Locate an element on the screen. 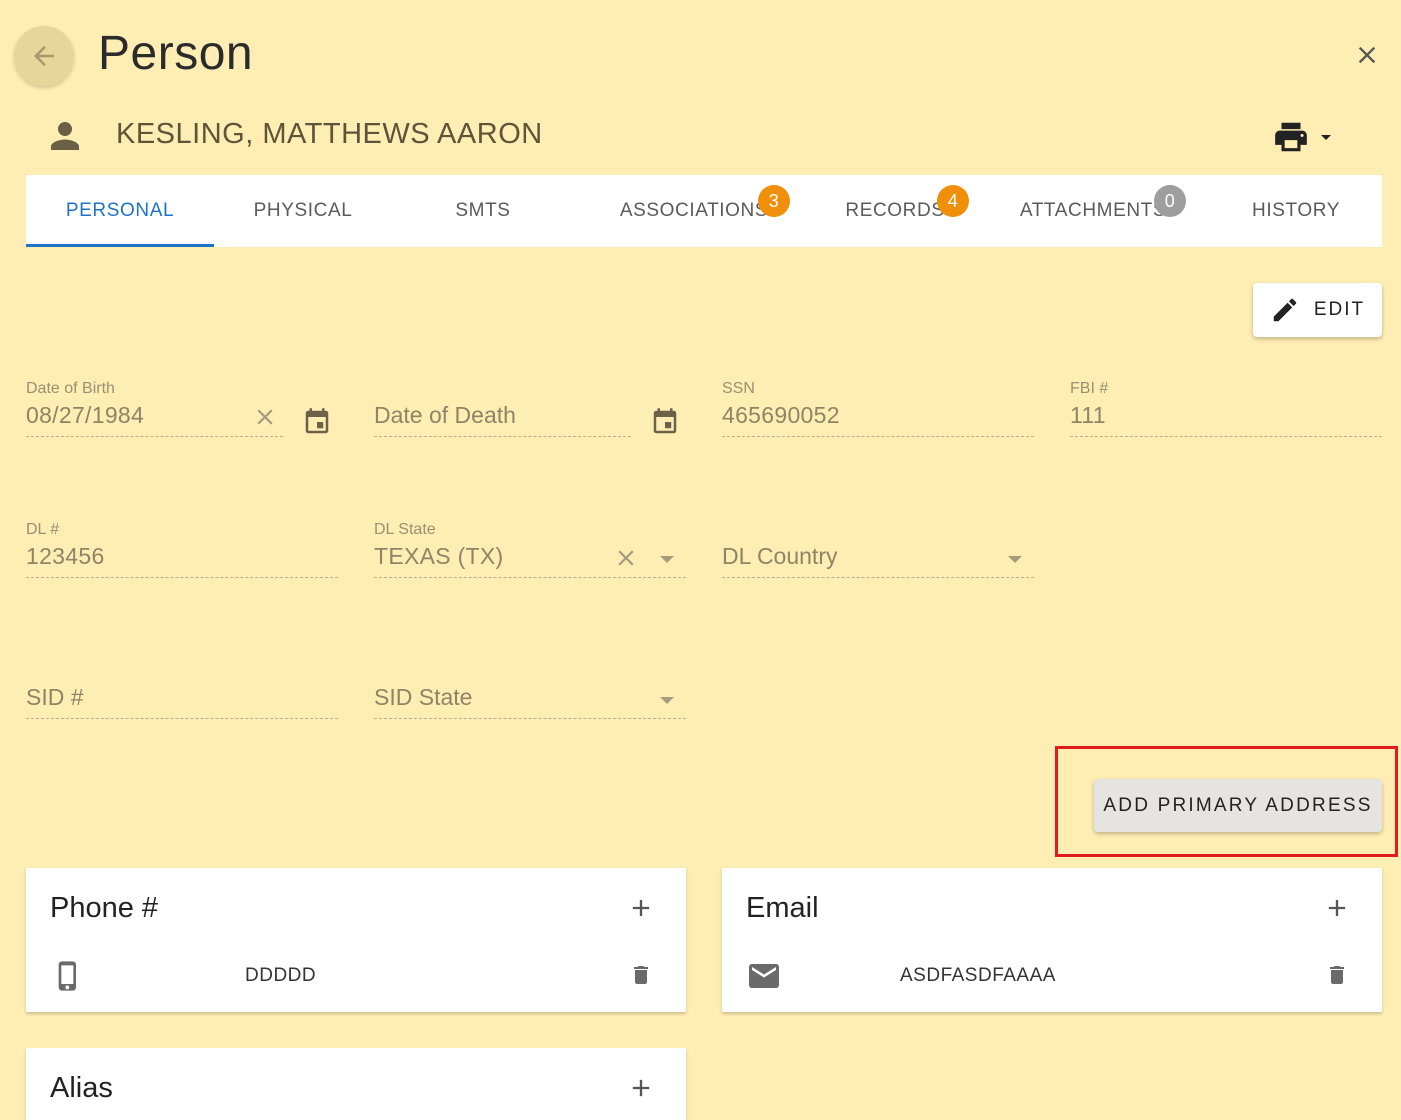 This screenshot has height=1120, width=1401. sid-state-placeholder: SID State is located at coordinates (423, 697).